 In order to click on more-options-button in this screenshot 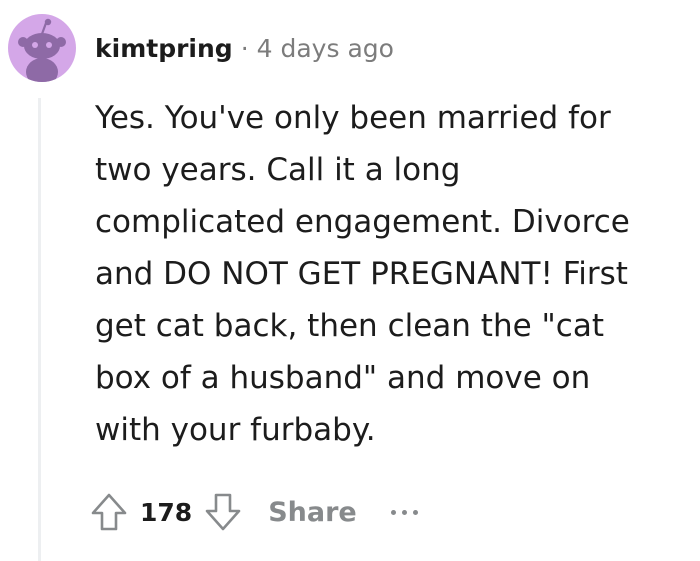, I will do `click(407, 512)`.